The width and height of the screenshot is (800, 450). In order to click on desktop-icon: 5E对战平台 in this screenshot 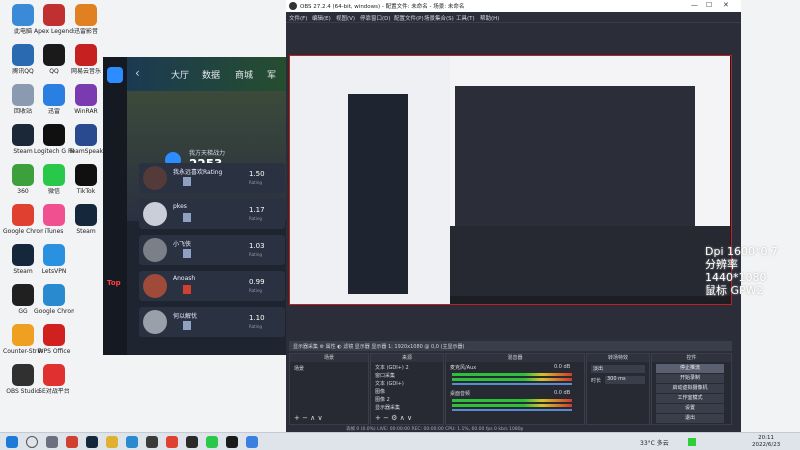, I will do `click(54, 382)`.